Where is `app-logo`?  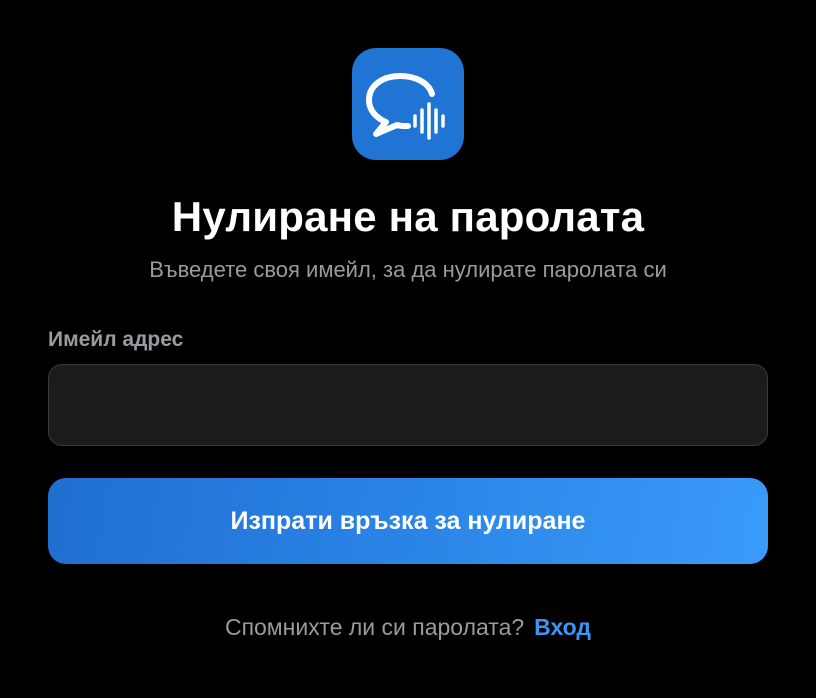 app-logo is located at coordinates (408, 104).